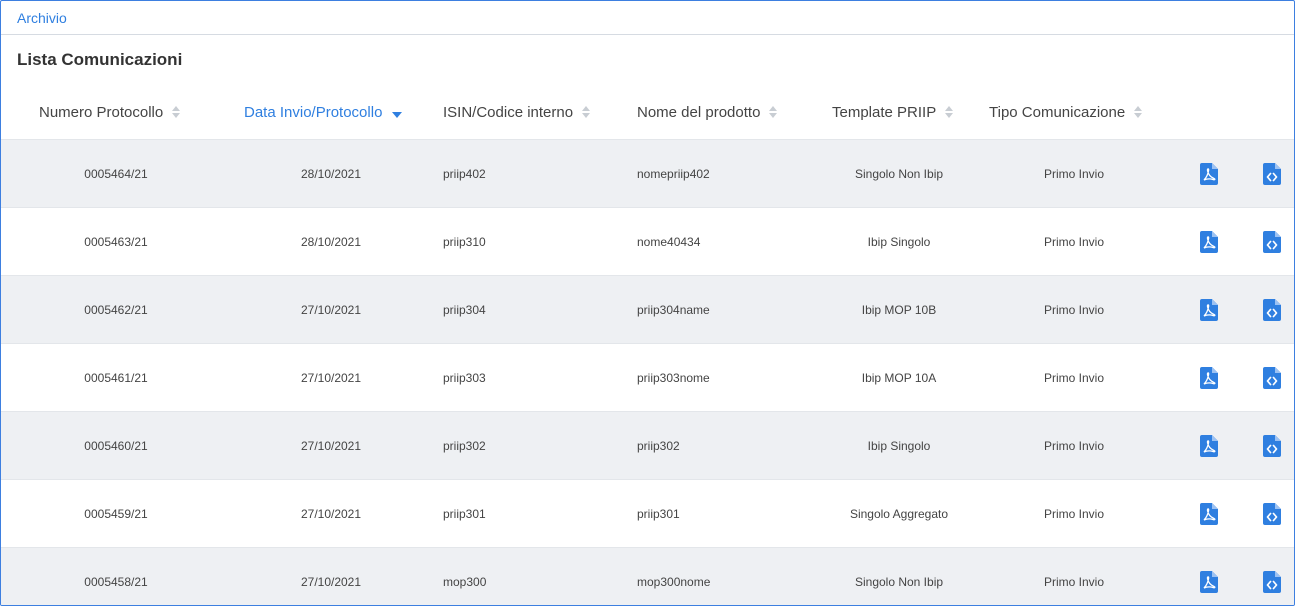 This screenshot has height=606, width=1295. Describe the element at coordinates (673, 173) in the screenshot. I see `product-name-cell: nomepriip402` at that location.